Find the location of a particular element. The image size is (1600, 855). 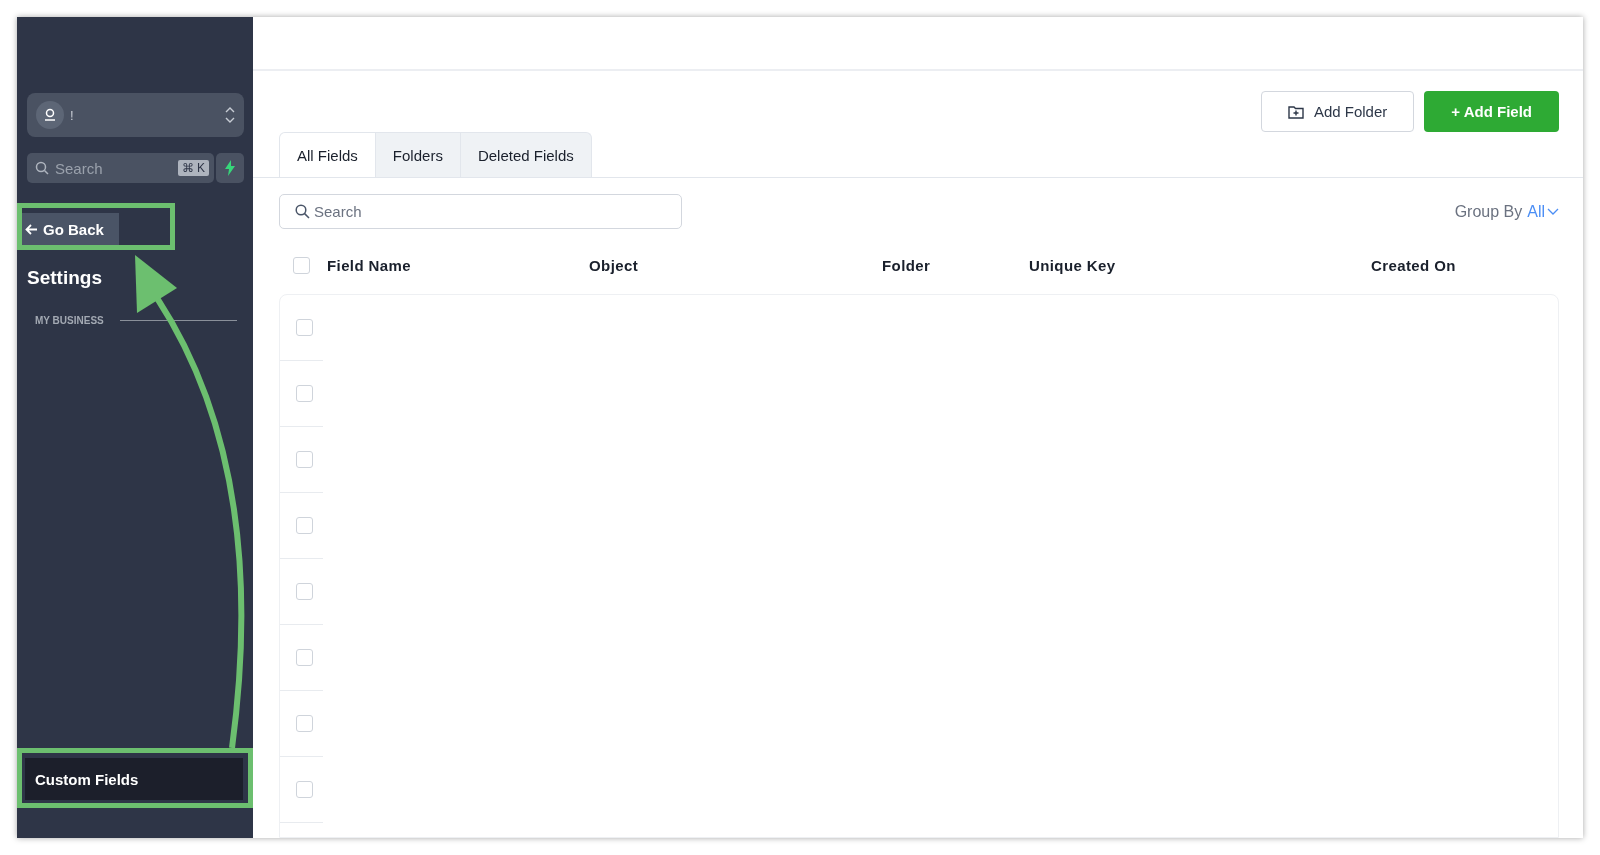

column-header: Folder is located at coordinates (955, 265).